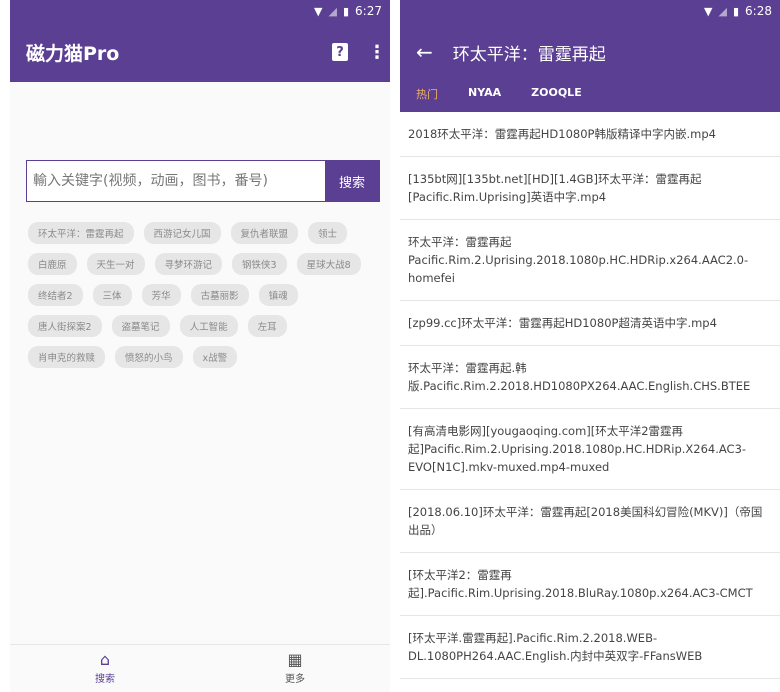 The width and height of the screenshot is (780, 692). I want to click on search-button: 搜索, so click(352, 181).